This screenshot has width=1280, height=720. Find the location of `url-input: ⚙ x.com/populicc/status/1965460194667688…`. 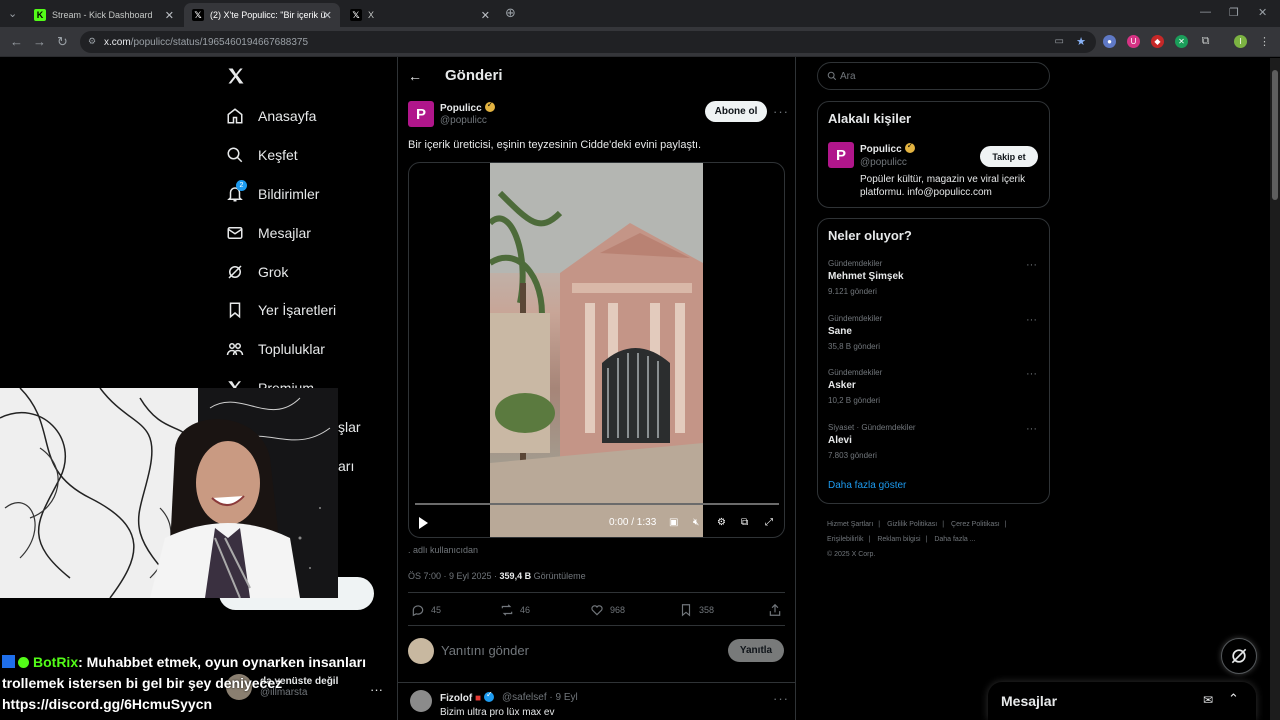

url-input: ⚙ x.com/populicc/status/1965460194667688… is located at coordinates (588, 42).